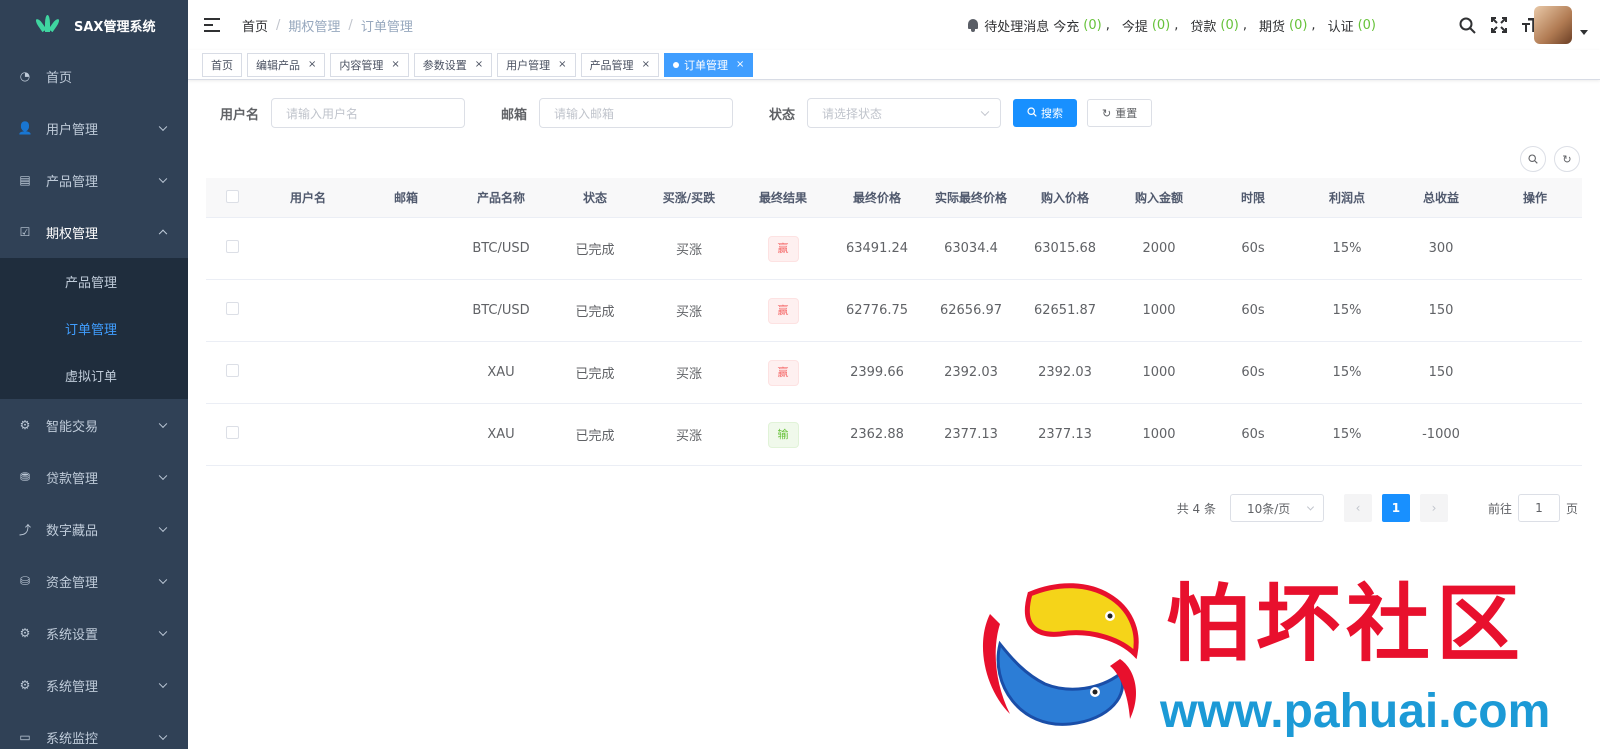 The image size is (1600, 749). I want to click on sidebar-item-label: 期权管理, so click(72, 234).